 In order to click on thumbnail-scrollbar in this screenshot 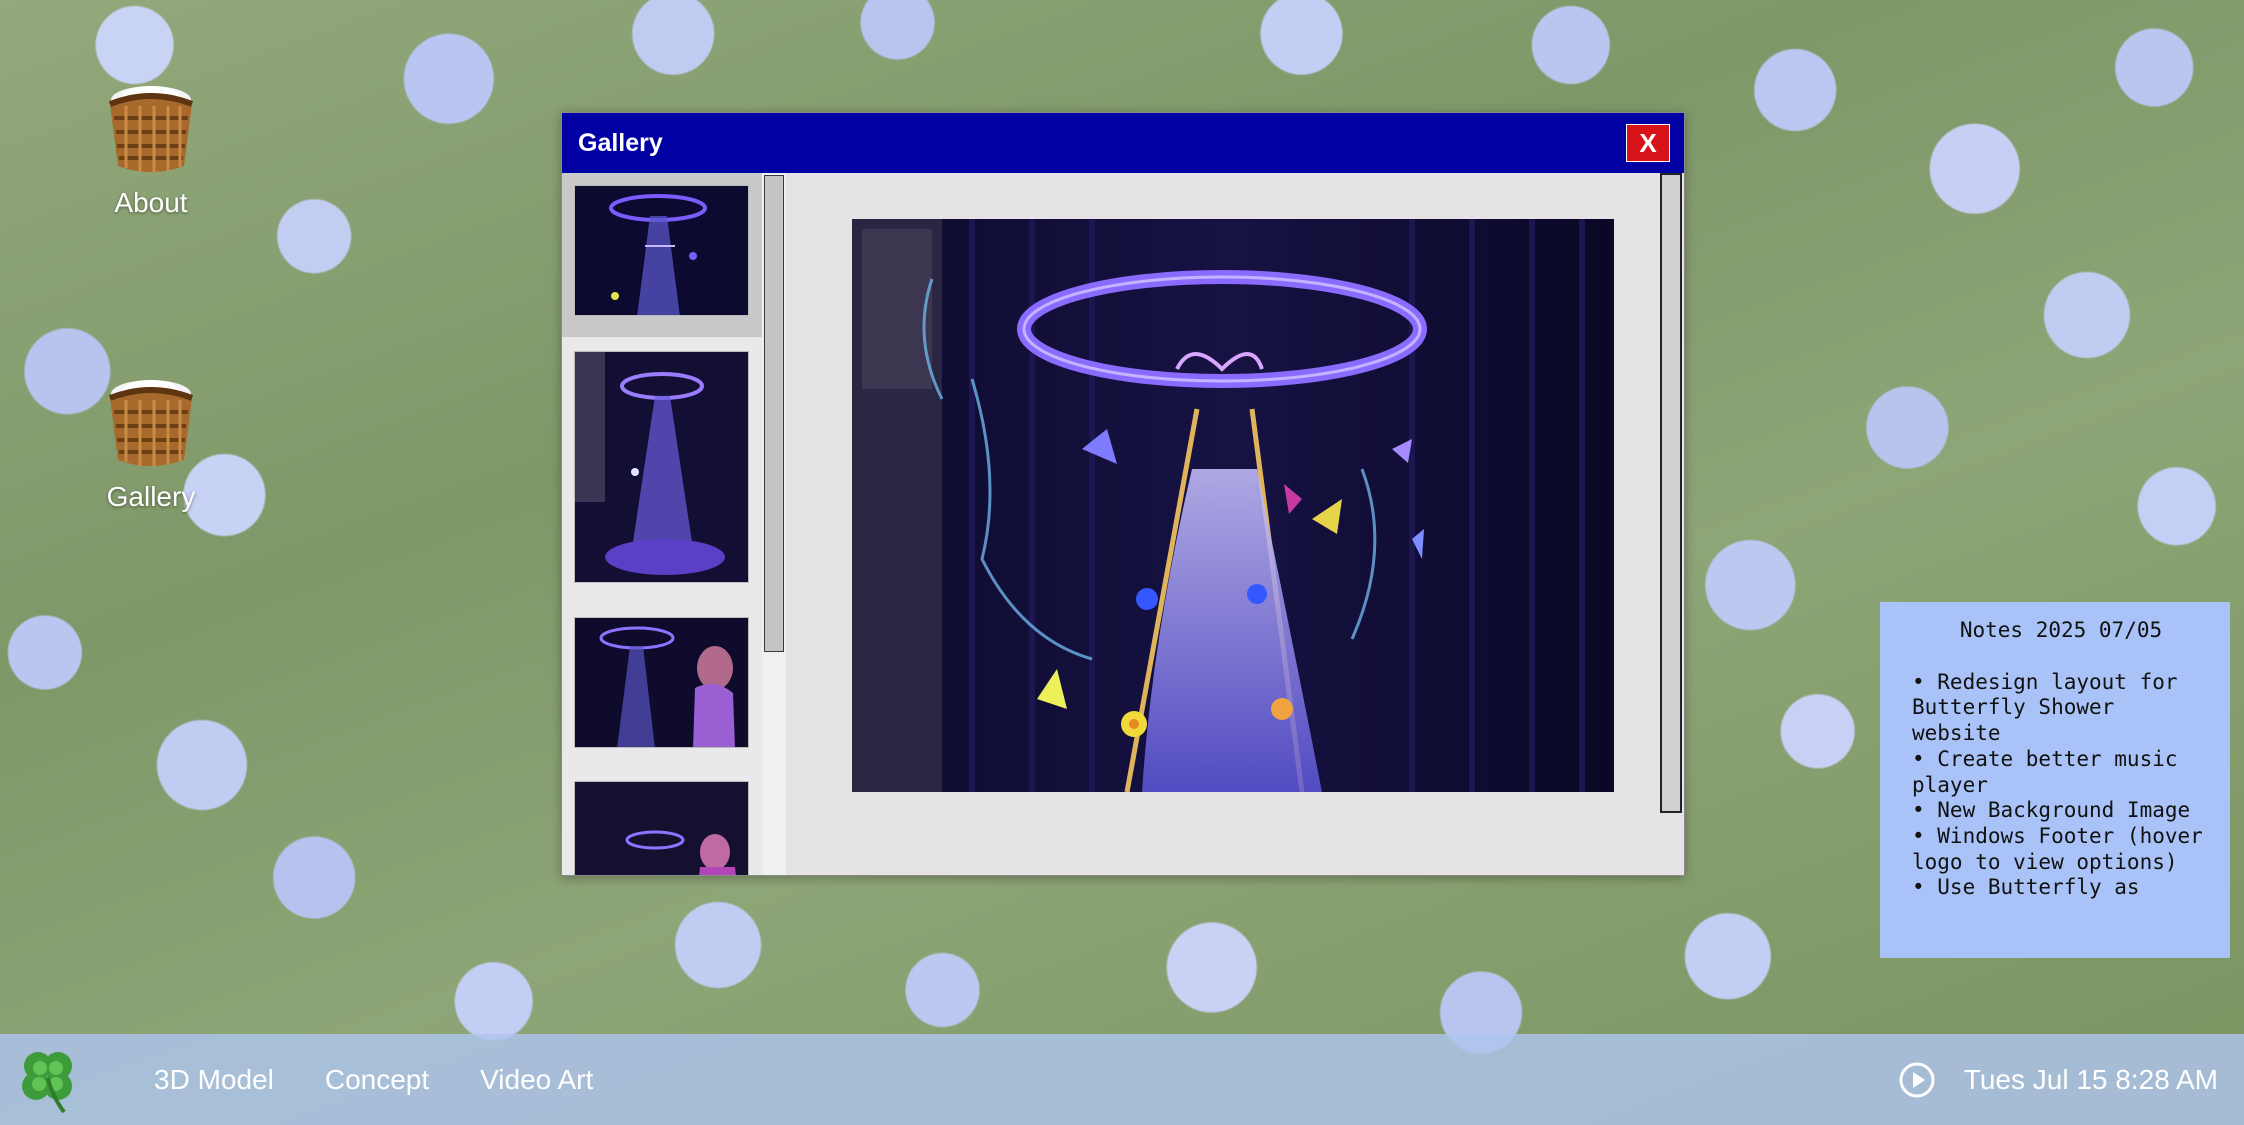, I will do `click(774, 524)`.